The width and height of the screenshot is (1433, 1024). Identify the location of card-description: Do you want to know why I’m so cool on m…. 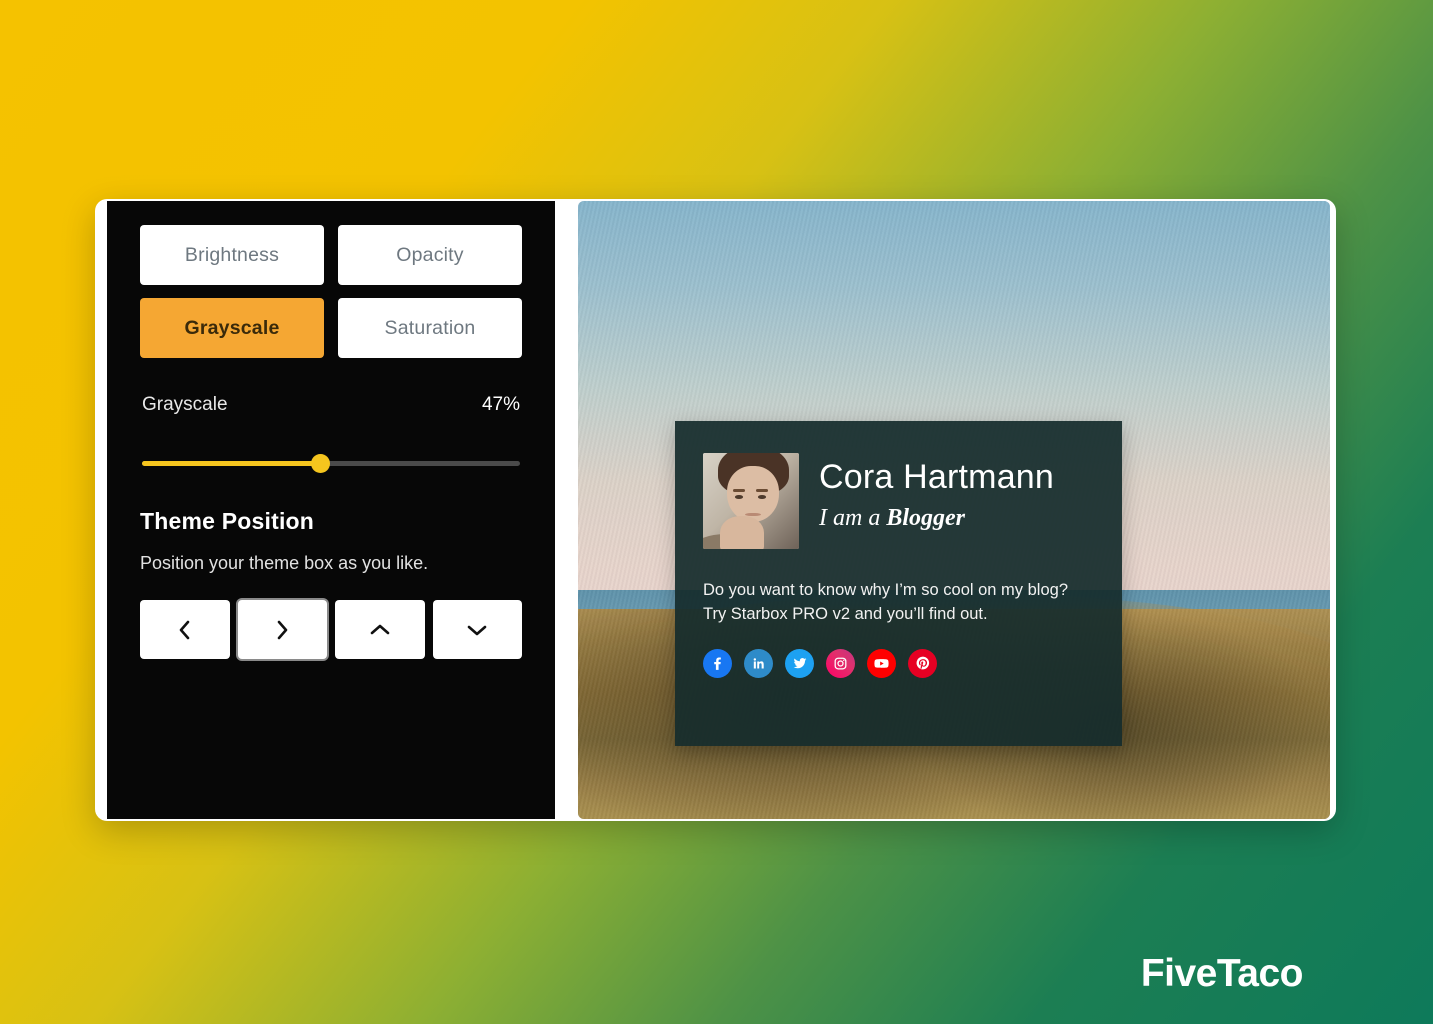
(898, 603).